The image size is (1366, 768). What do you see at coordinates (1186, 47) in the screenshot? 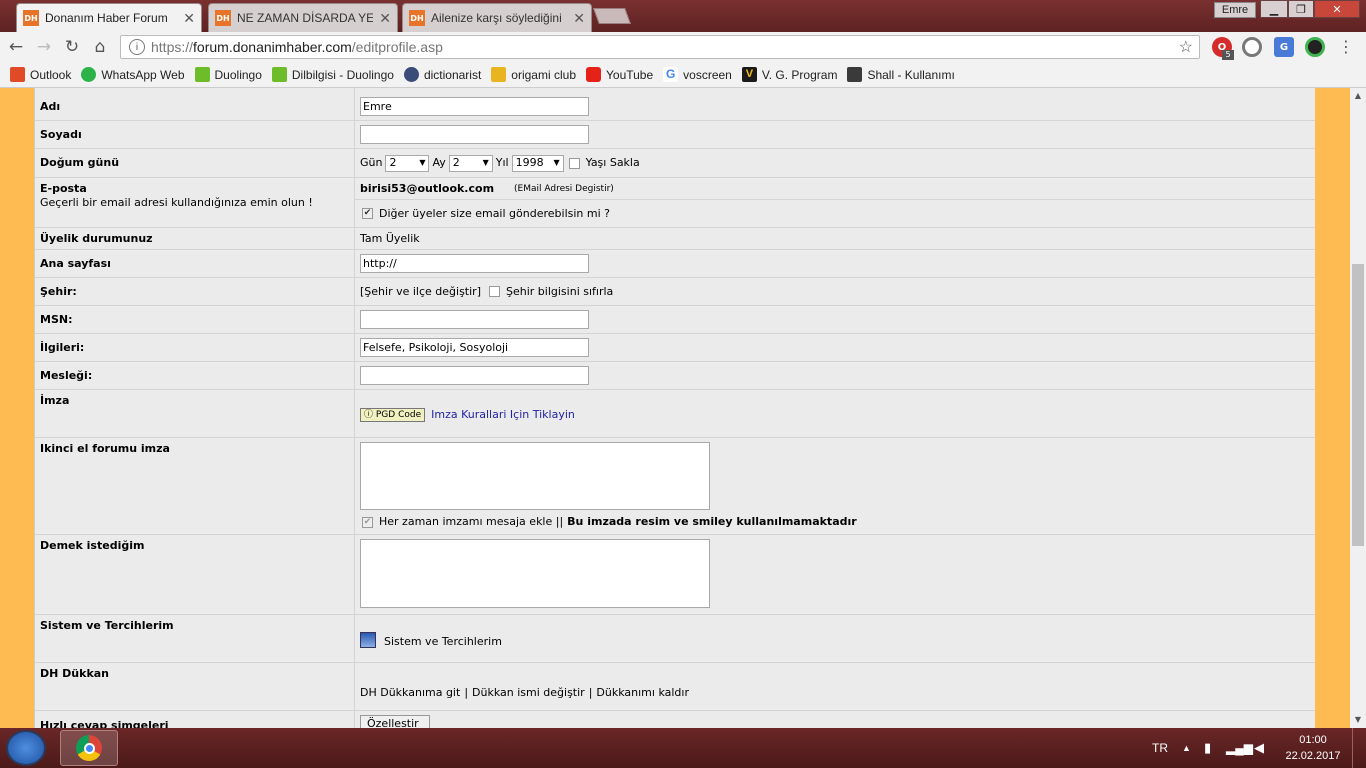
I see `bookmark-star-icon: ☆` at bounding box center [1186, 47].